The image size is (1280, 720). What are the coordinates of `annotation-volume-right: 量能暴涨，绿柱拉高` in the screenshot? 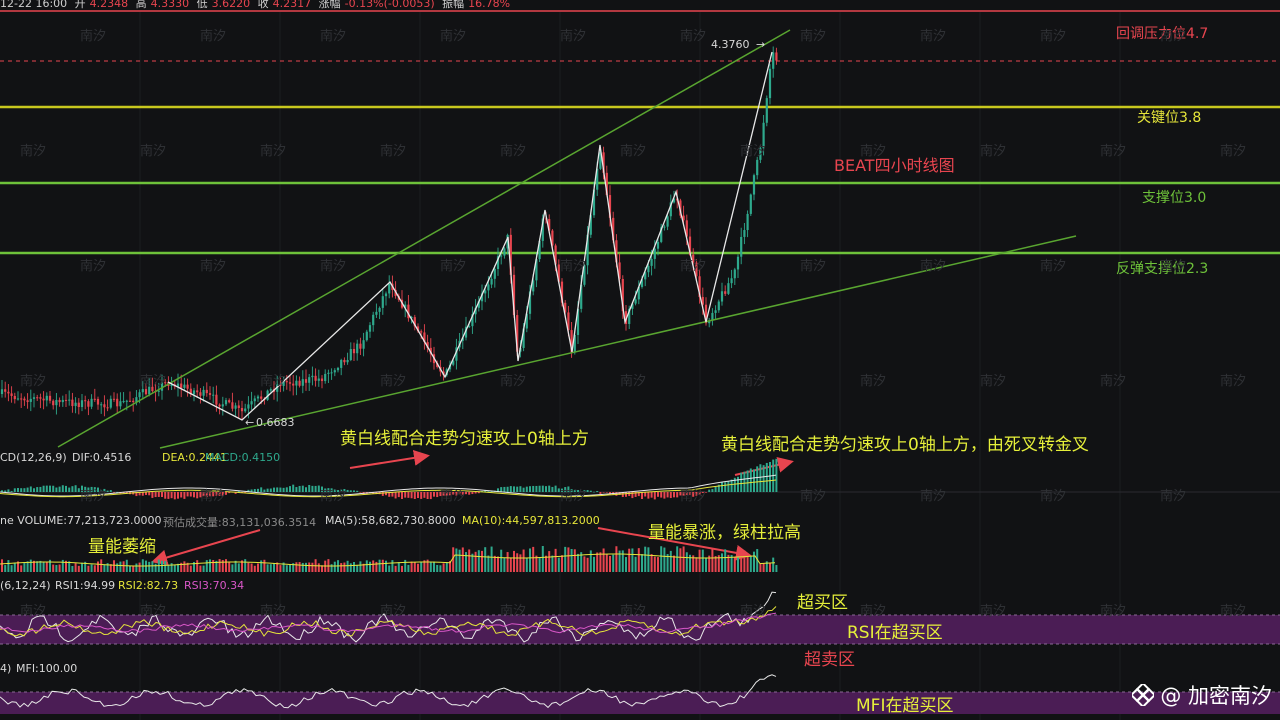 It's located at (724, 533).